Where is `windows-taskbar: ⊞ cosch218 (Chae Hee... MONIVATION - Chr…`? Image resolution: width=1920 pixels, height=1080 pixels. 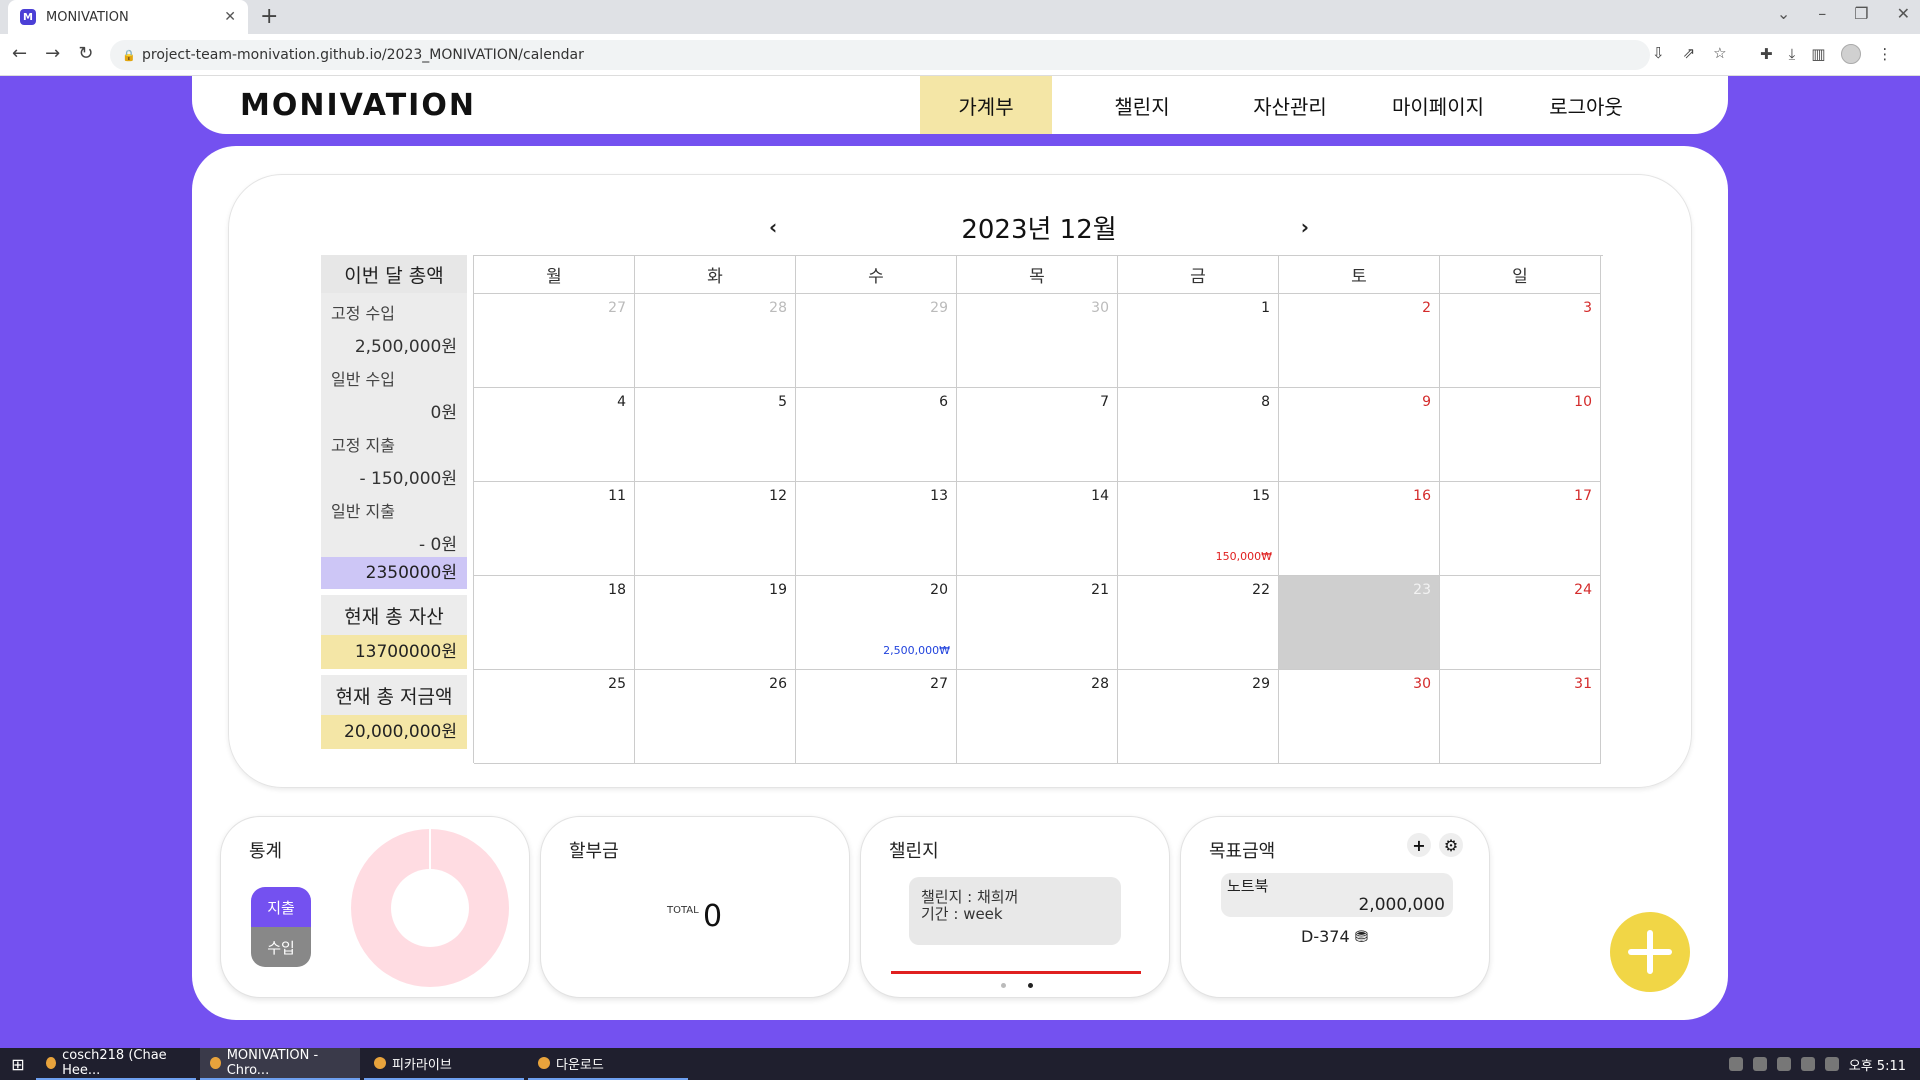
windows-taskbar: ⊞ cosch218 (Chae Hee... MONIVATION - Chr… is located at coordinates (960, 1064).